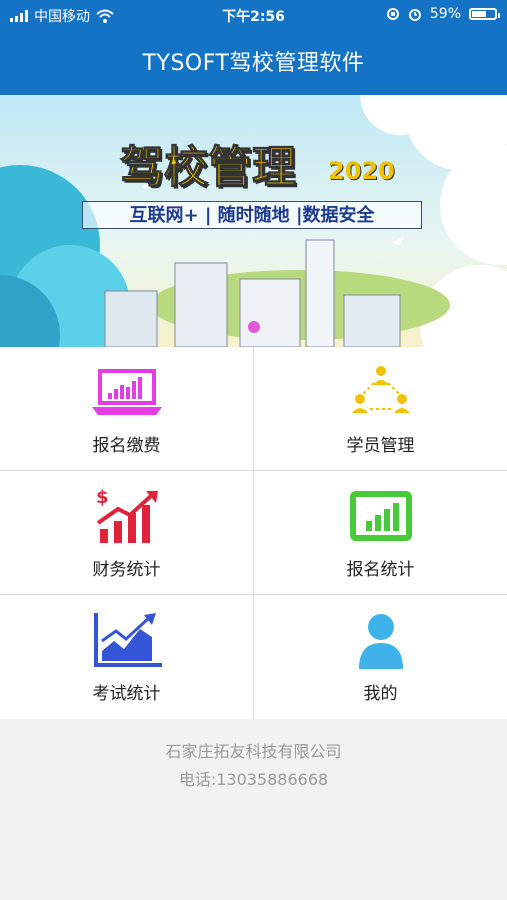  Describe the element at coordinates (392, 14) in the screenshot. I see `rotation-lock-icon` at that location.